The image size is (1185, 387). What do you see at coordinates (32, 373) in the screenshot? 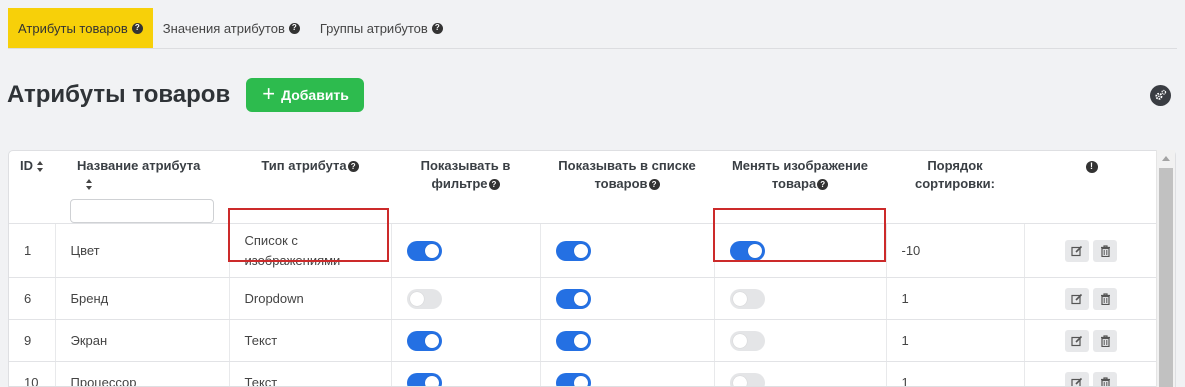
I see `cell-id: 10` at bounding box center [32, 373].